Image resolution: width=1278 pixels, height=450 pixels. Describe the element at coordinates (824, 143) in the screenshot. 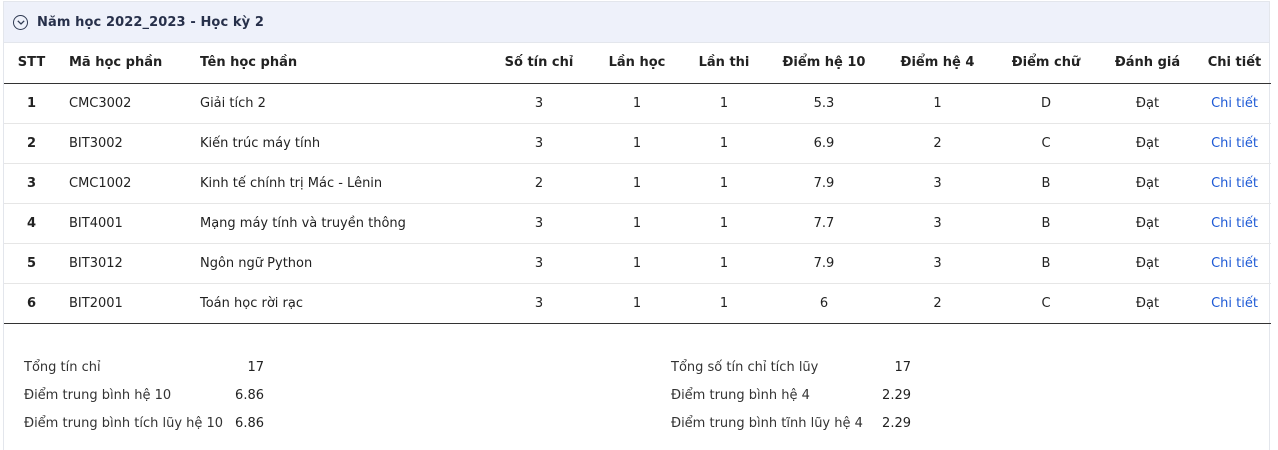

I see `cell-score-10: 6.9` at that location.